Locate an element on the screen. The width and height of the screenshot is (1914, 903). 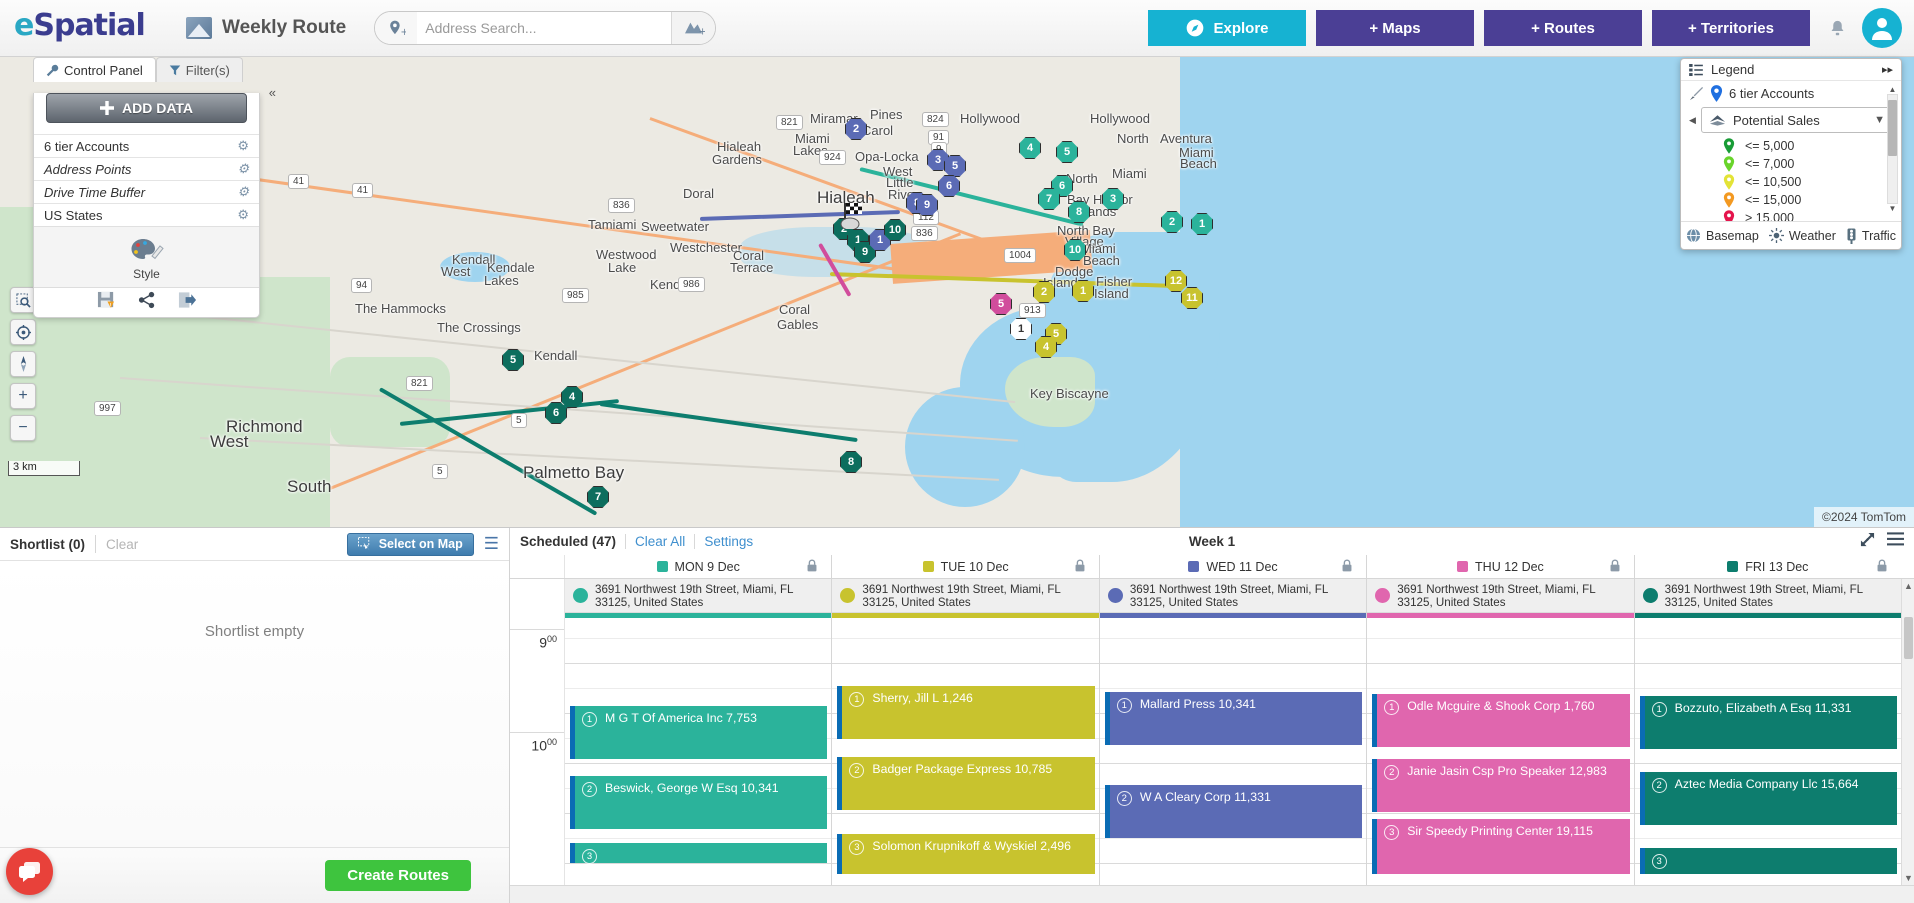
scheduled-stop: 1 M G T Of America Inc 7,753 is located at coordinates (699, 732).